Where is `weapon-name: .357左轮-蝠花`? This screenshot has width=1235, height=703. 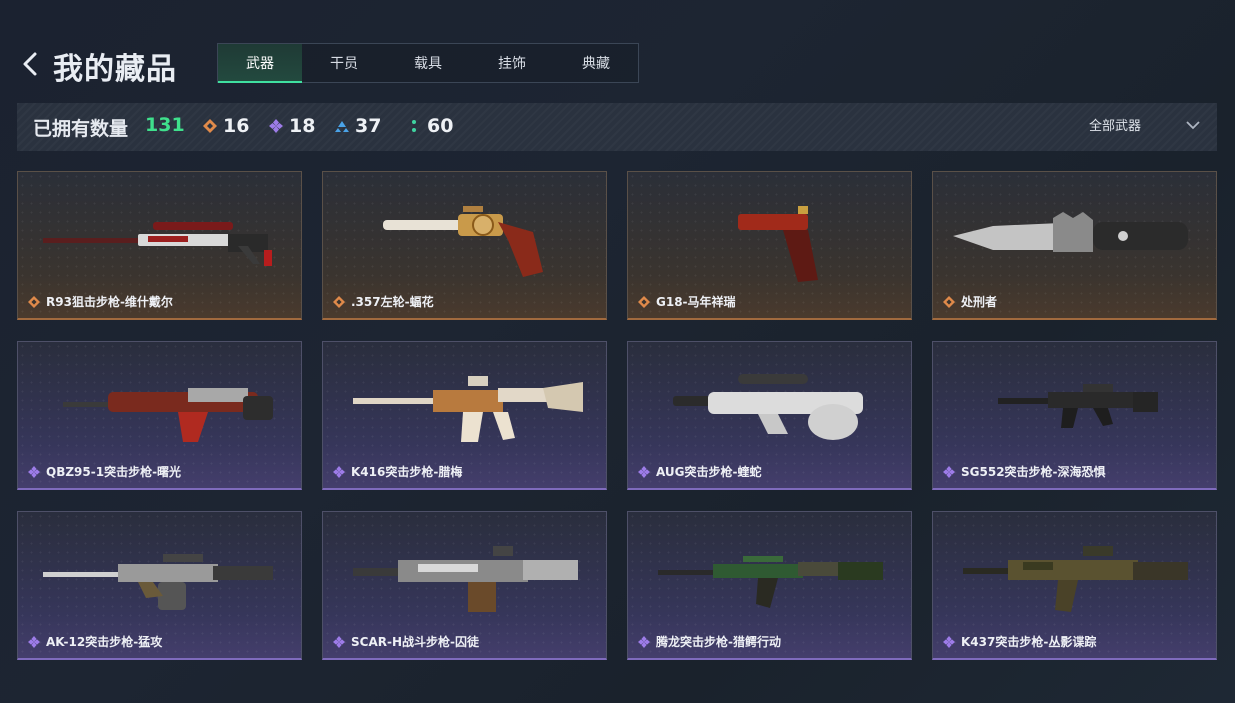
weapon-name: .357左轮-蝠花 is located at coordinates (392, 302).